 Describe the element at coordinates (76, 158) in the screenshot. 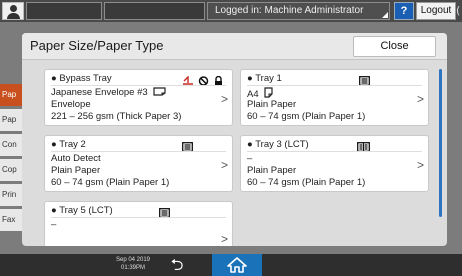

I see `tray-paper-size: Auto Detect` at that location.